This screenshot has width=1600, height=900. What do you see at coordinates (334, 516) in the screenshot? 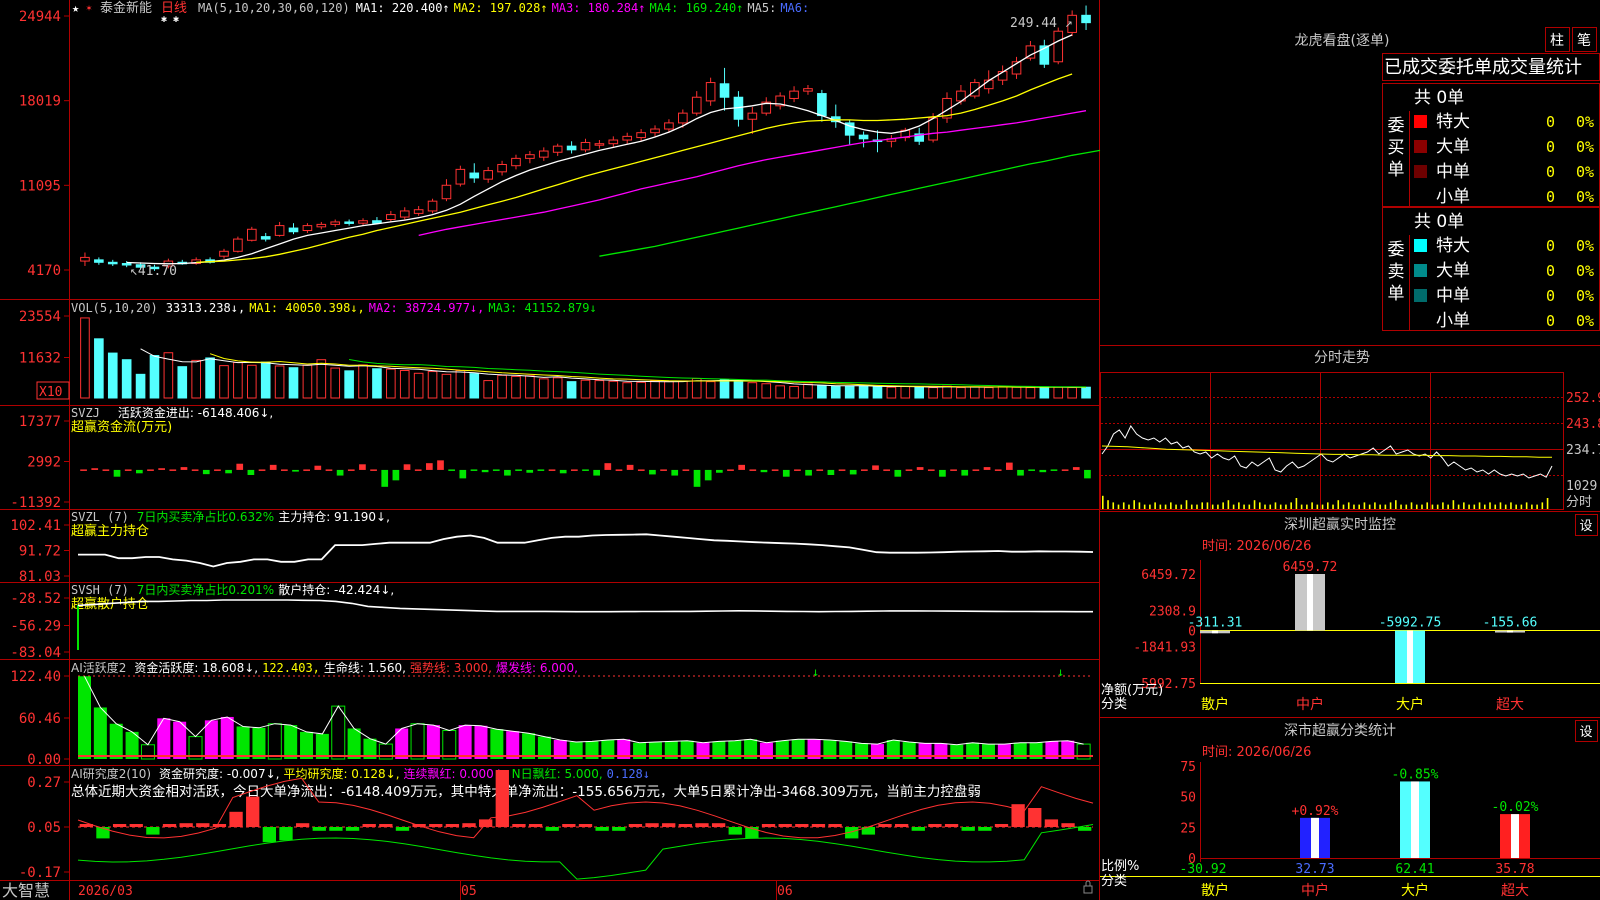
I see `svzl-label-1: 主力持仓: 91.190↓,` at bounding box center [334, 516].